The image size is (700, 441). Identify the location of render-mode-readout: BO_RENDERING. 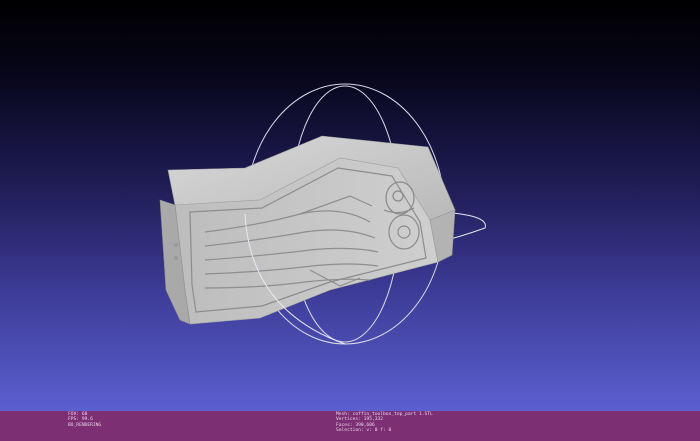
(85, 425).